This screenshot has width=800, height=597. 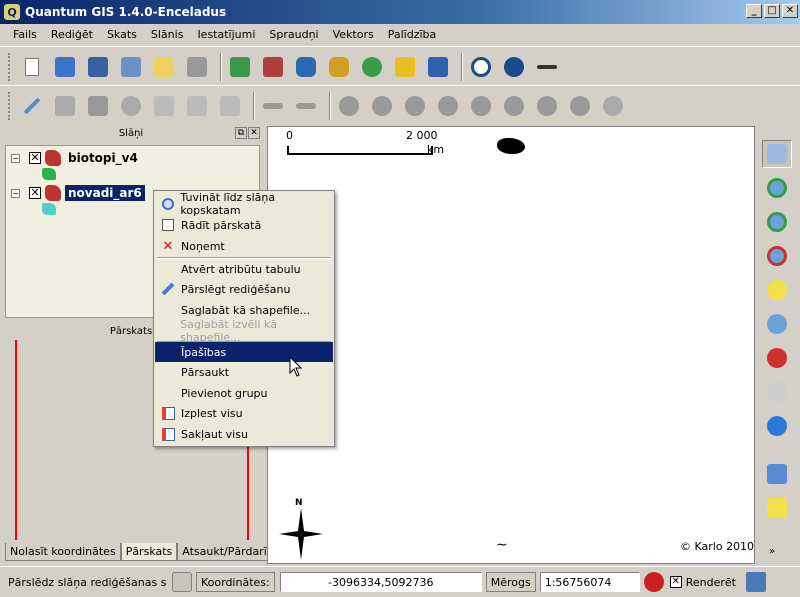 I want to click on tab-undo-redo: Atsaukt/Pārdarīt, so click(x=227, y=552).